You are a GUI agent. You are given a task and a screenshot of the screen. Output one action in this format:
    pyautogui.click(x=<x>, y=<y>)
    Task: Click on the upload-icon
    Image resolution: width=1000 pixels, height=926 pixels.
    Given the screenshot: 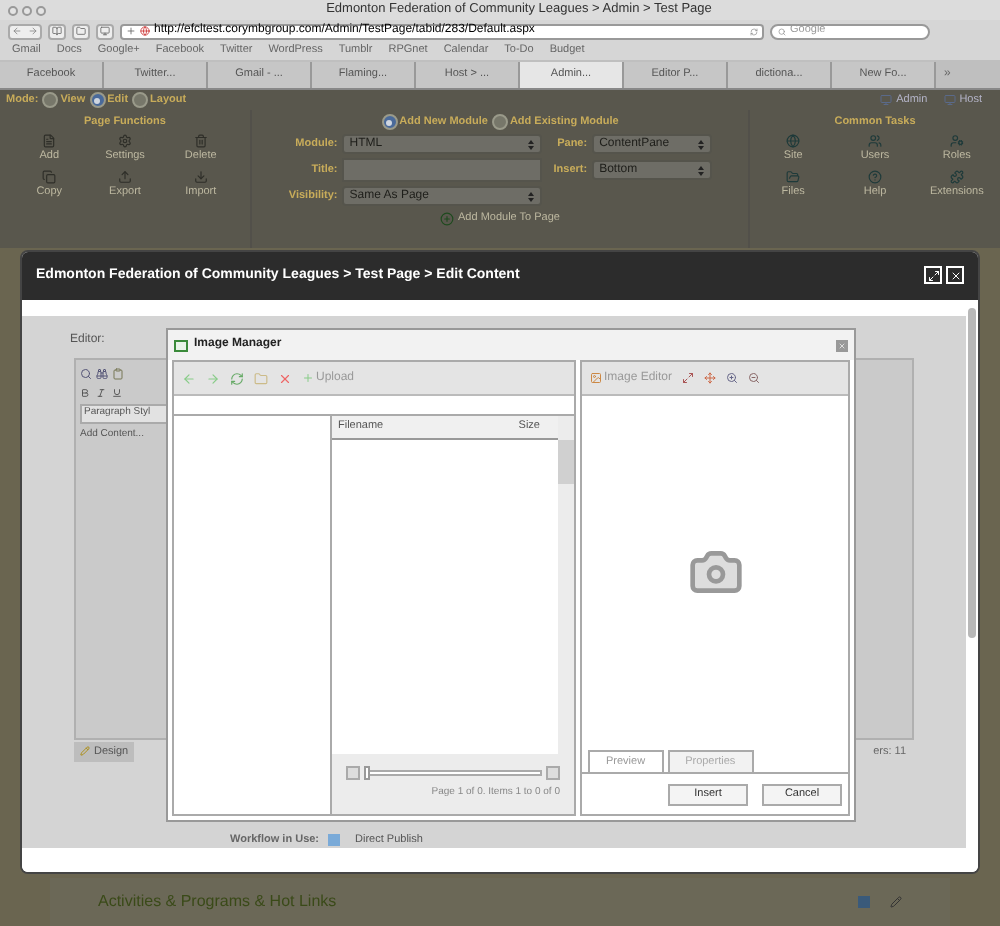 What is the action you would take?
    pyautogui.click(x=308, y=378)
    